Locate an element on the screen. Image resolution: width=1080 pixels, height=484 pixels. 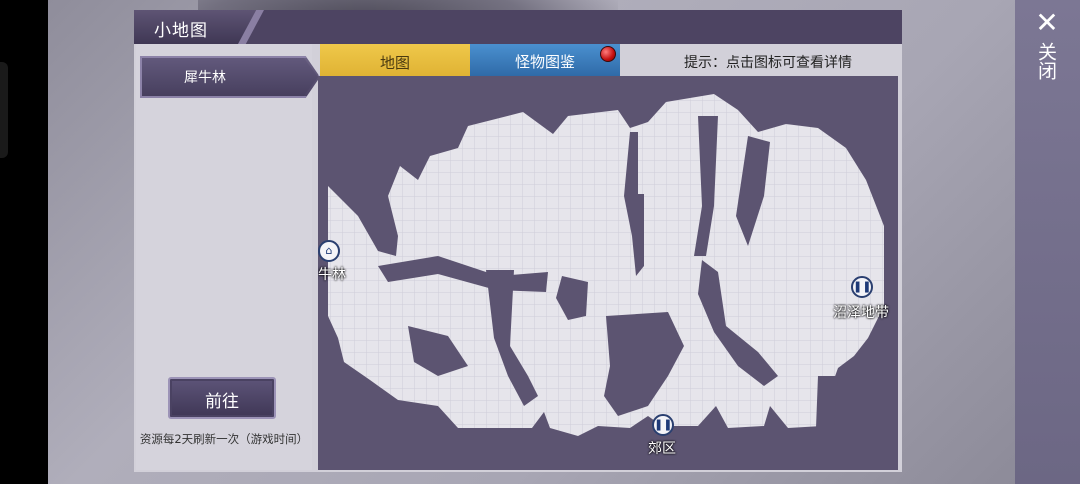
go-button-label: 前往 is located at coordinates (222, 402).